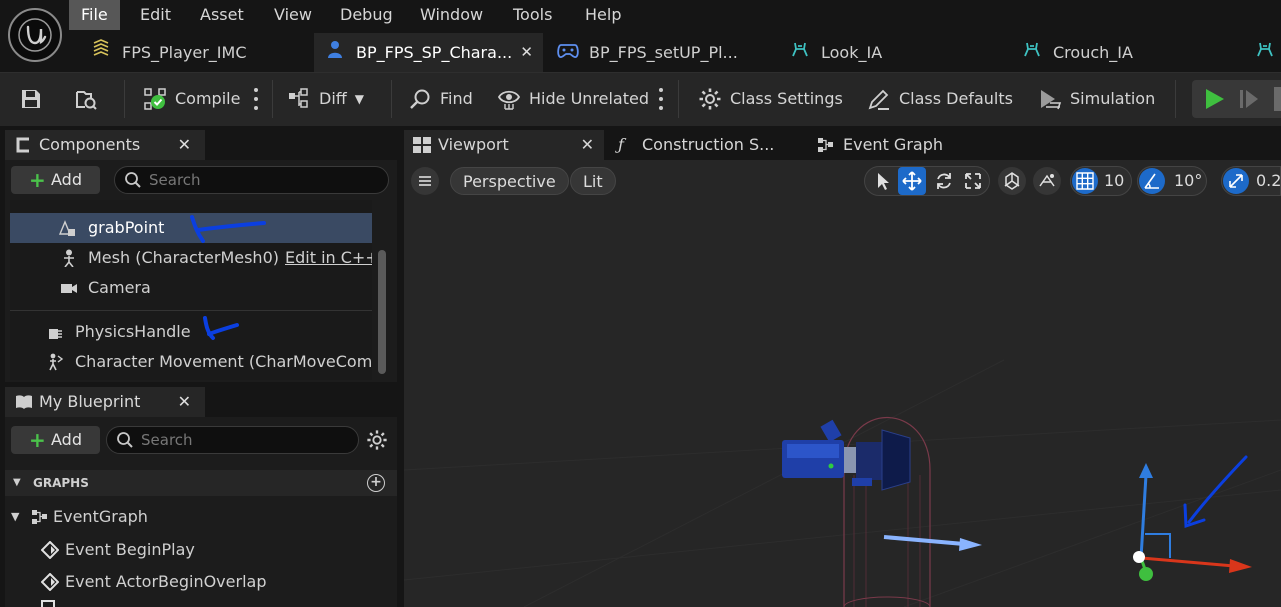 Image resolution: width=1281 pixels, height=607 pixels. Describe the element at coordinates (1127, 52) in the screenshot. I see `doc-tab-crouch-ia: Crouch_IA` at that location.